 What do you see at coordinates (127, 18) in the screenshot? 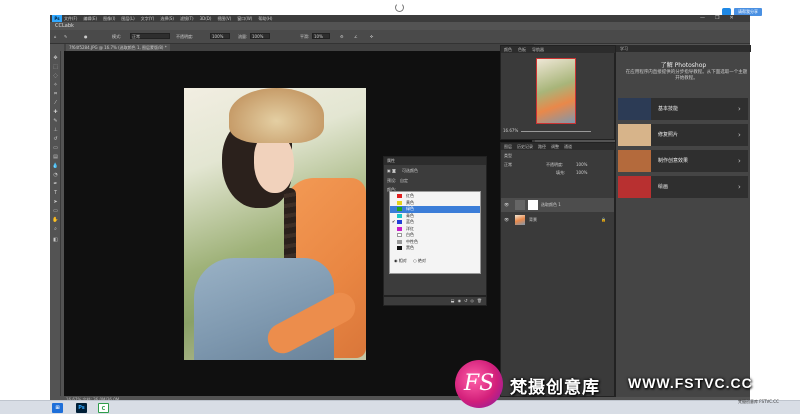
I see `menu-layer: 图层(L)` at bounding box center [127, 18].